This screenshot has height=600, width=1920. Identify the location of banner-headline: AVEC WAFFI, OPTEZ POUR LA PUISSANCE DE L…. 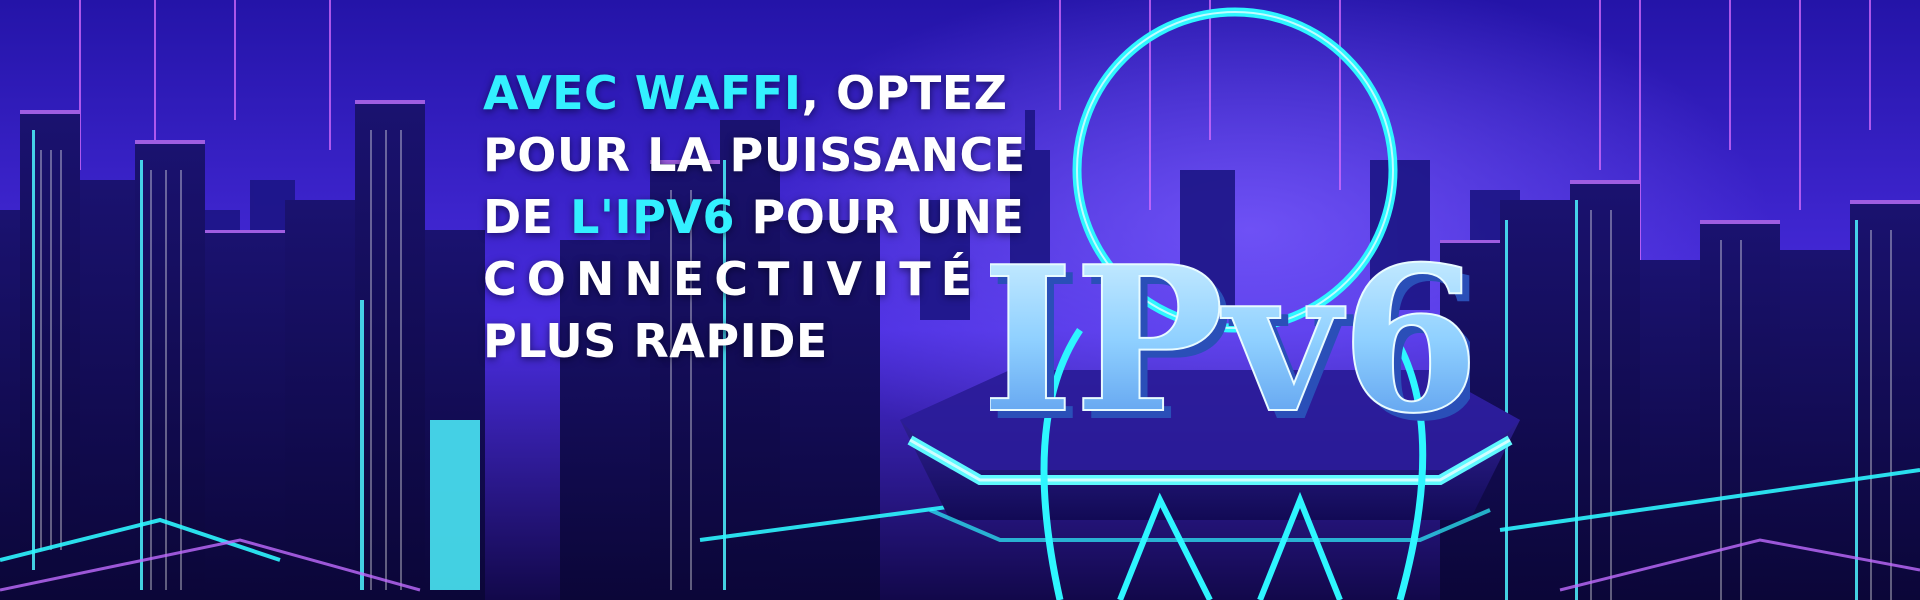
(754, 217).